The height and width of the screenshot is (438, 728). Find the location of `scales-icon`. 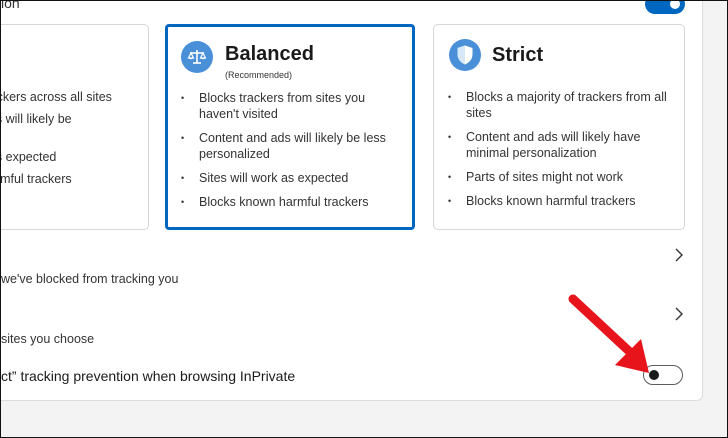

scales-icon is located at coordinates (197, 57).